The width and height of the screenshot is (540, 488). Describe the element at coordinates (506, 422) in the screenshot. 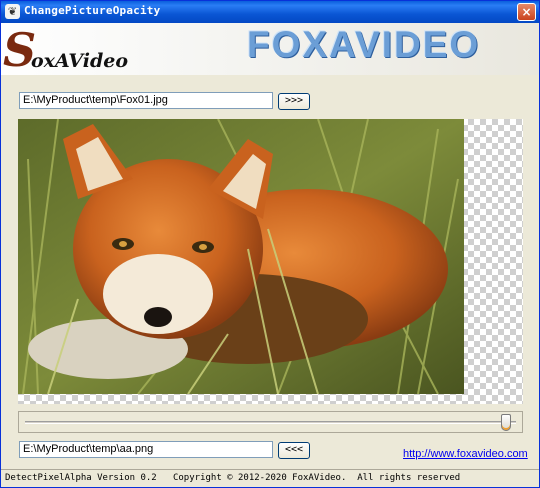

I see `slider-thumb` at that location.